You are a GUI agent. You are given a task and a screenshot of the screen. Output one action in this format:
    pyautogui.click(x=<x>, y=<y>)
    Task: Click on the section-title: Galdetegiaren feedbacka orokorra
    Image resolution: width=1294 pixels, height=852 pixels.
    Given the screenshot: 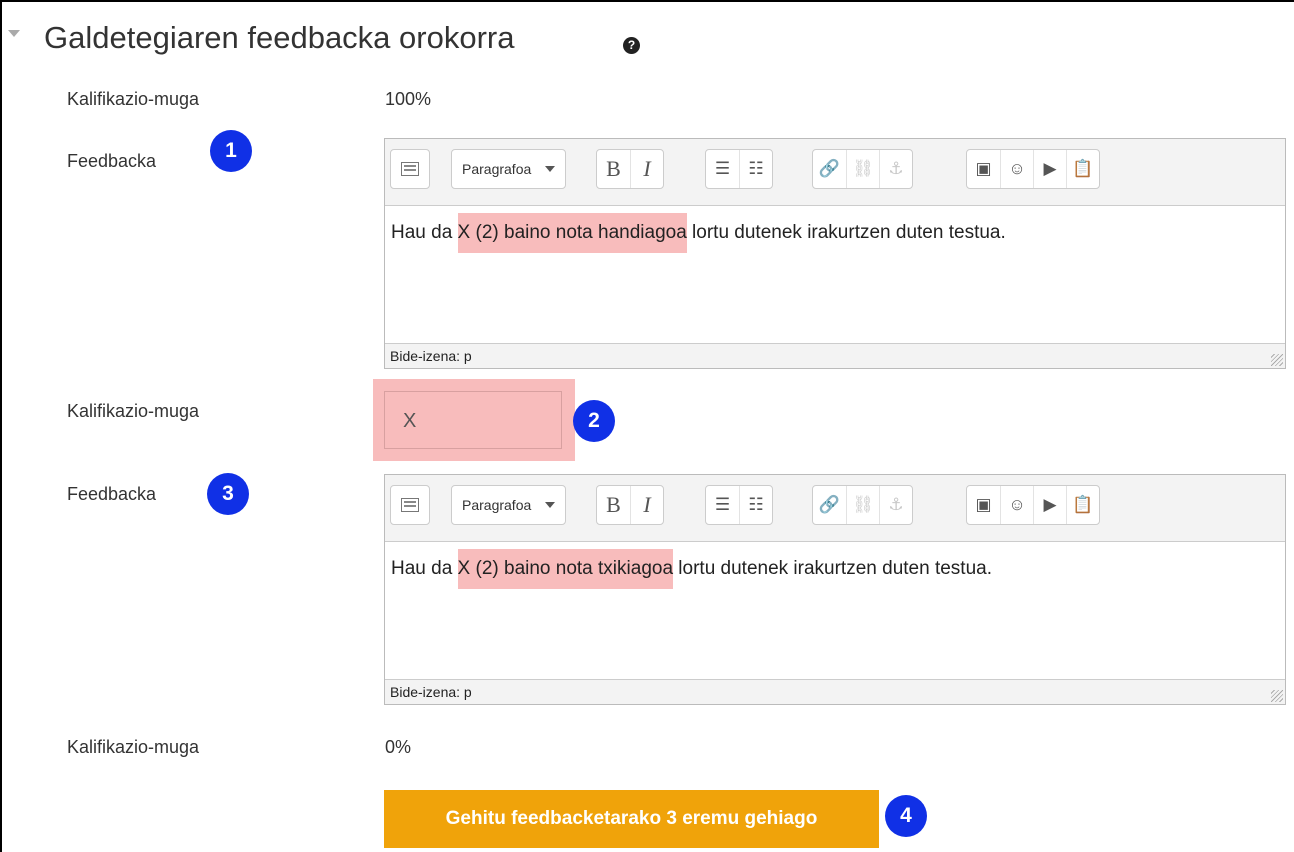 What is the action you would take?
    pyautogui.click(x=279, y=37)
    